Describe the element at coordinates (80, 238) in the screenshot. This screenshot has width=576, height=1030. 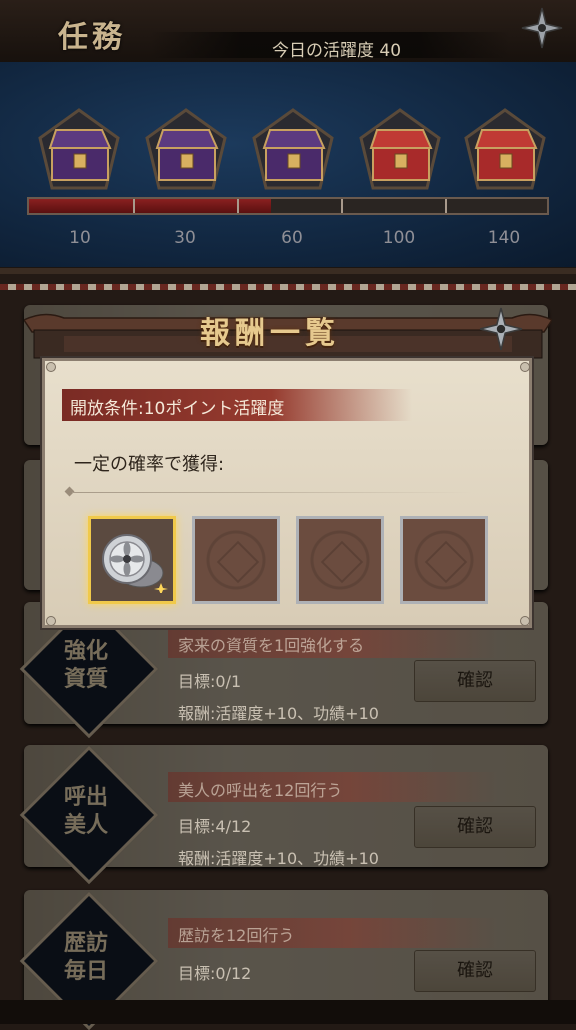
I see `milestone-label: 10` at that location.